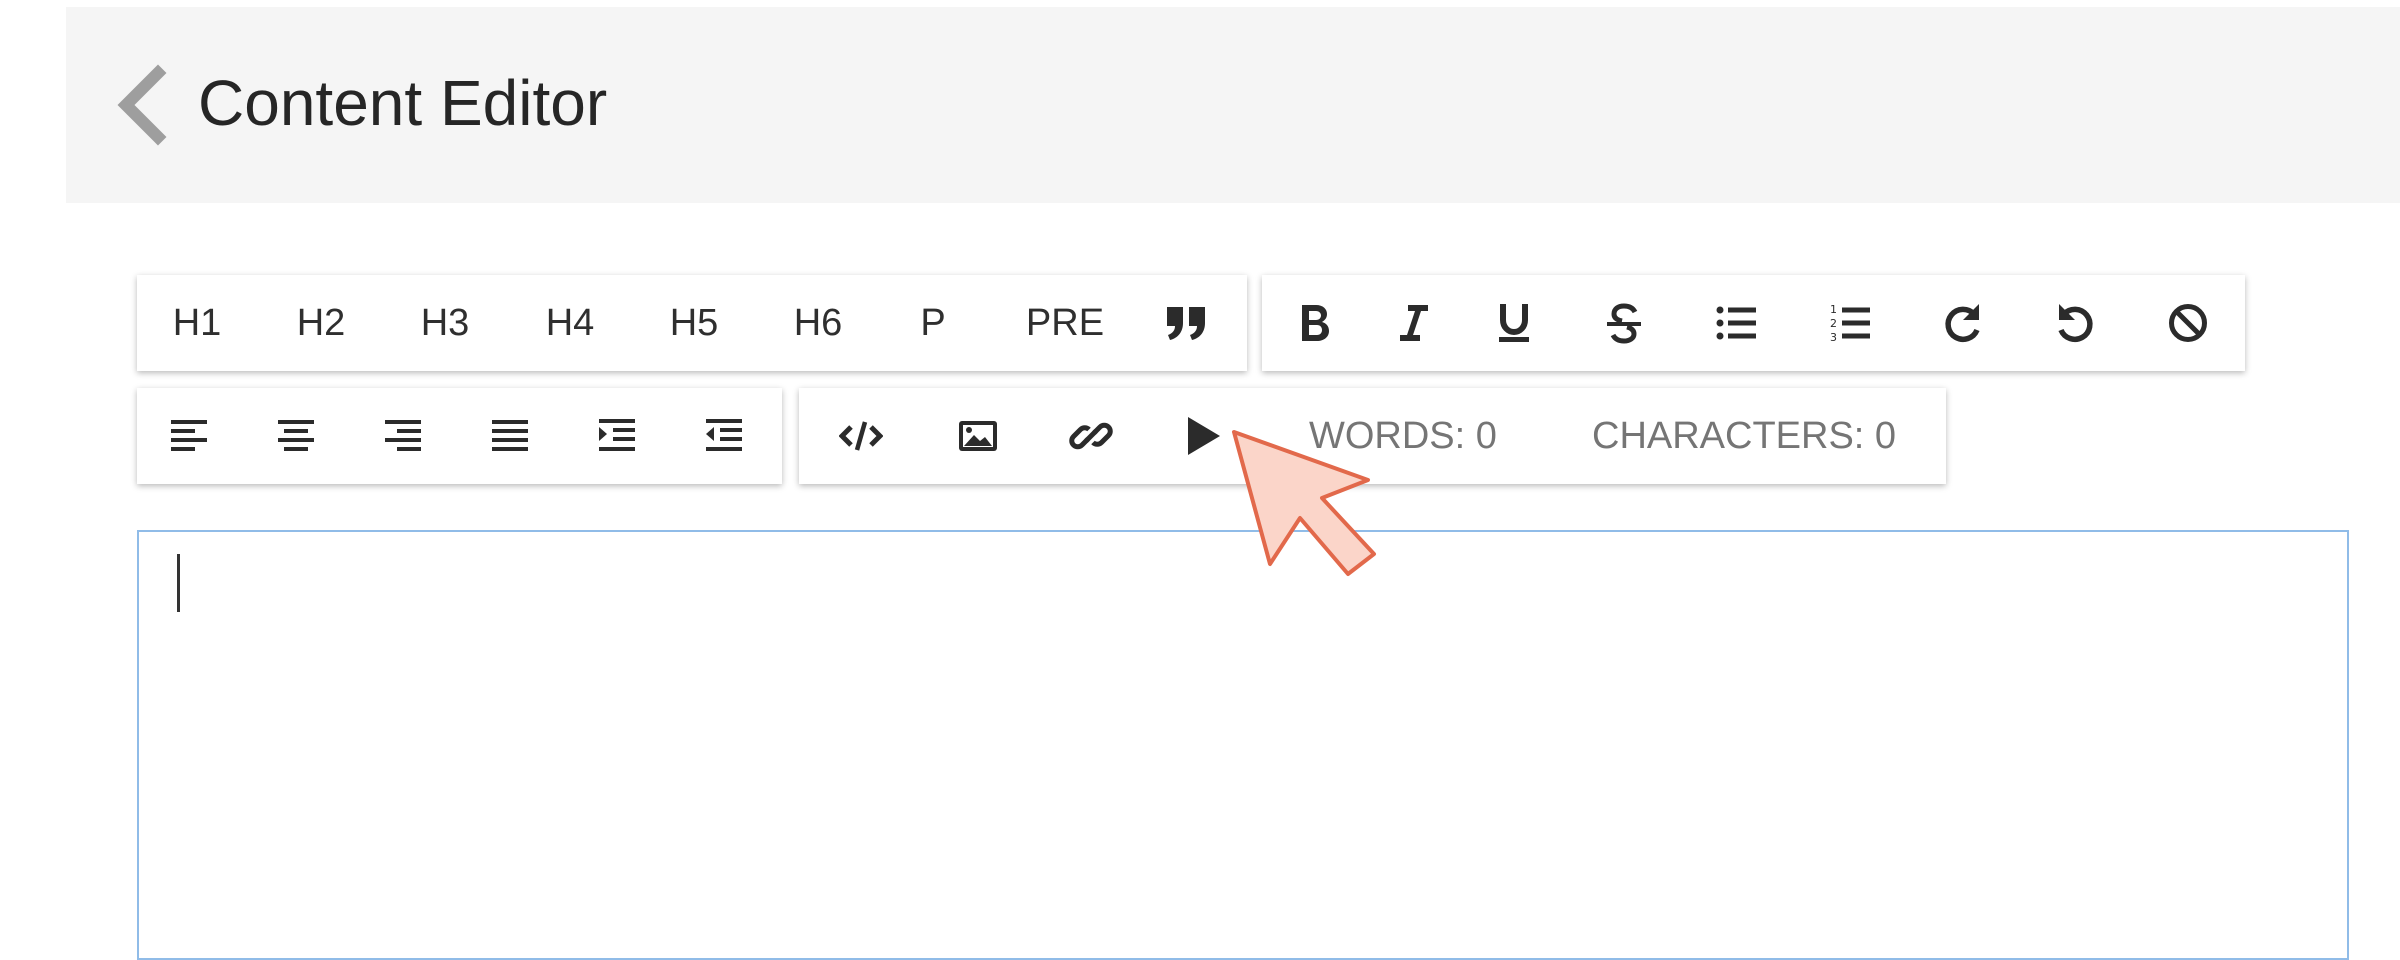  I want to click on chevron-left-icon, so click(142, 105).